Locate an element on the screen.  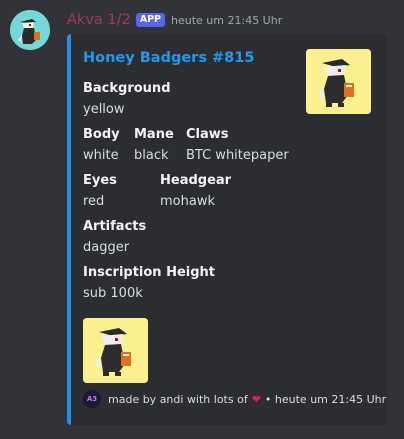
embed-title: Honey Badgers #815 is located at coordinates (168, 58).